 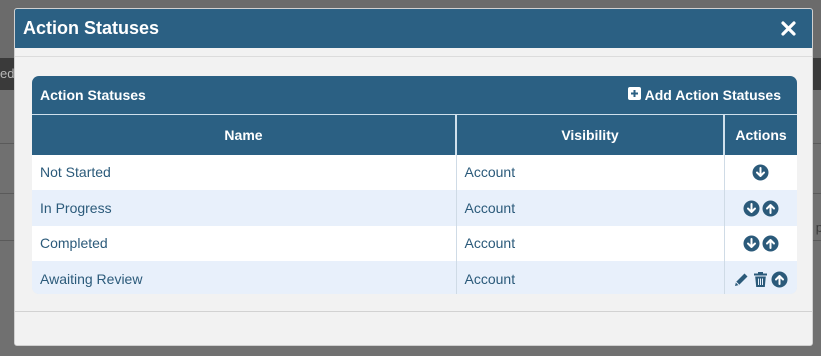 What do you see at coordinates (712, 95) in the screenshot?
I see `add-button-label: Add Action Statuses` at bounding box center [712, 95].